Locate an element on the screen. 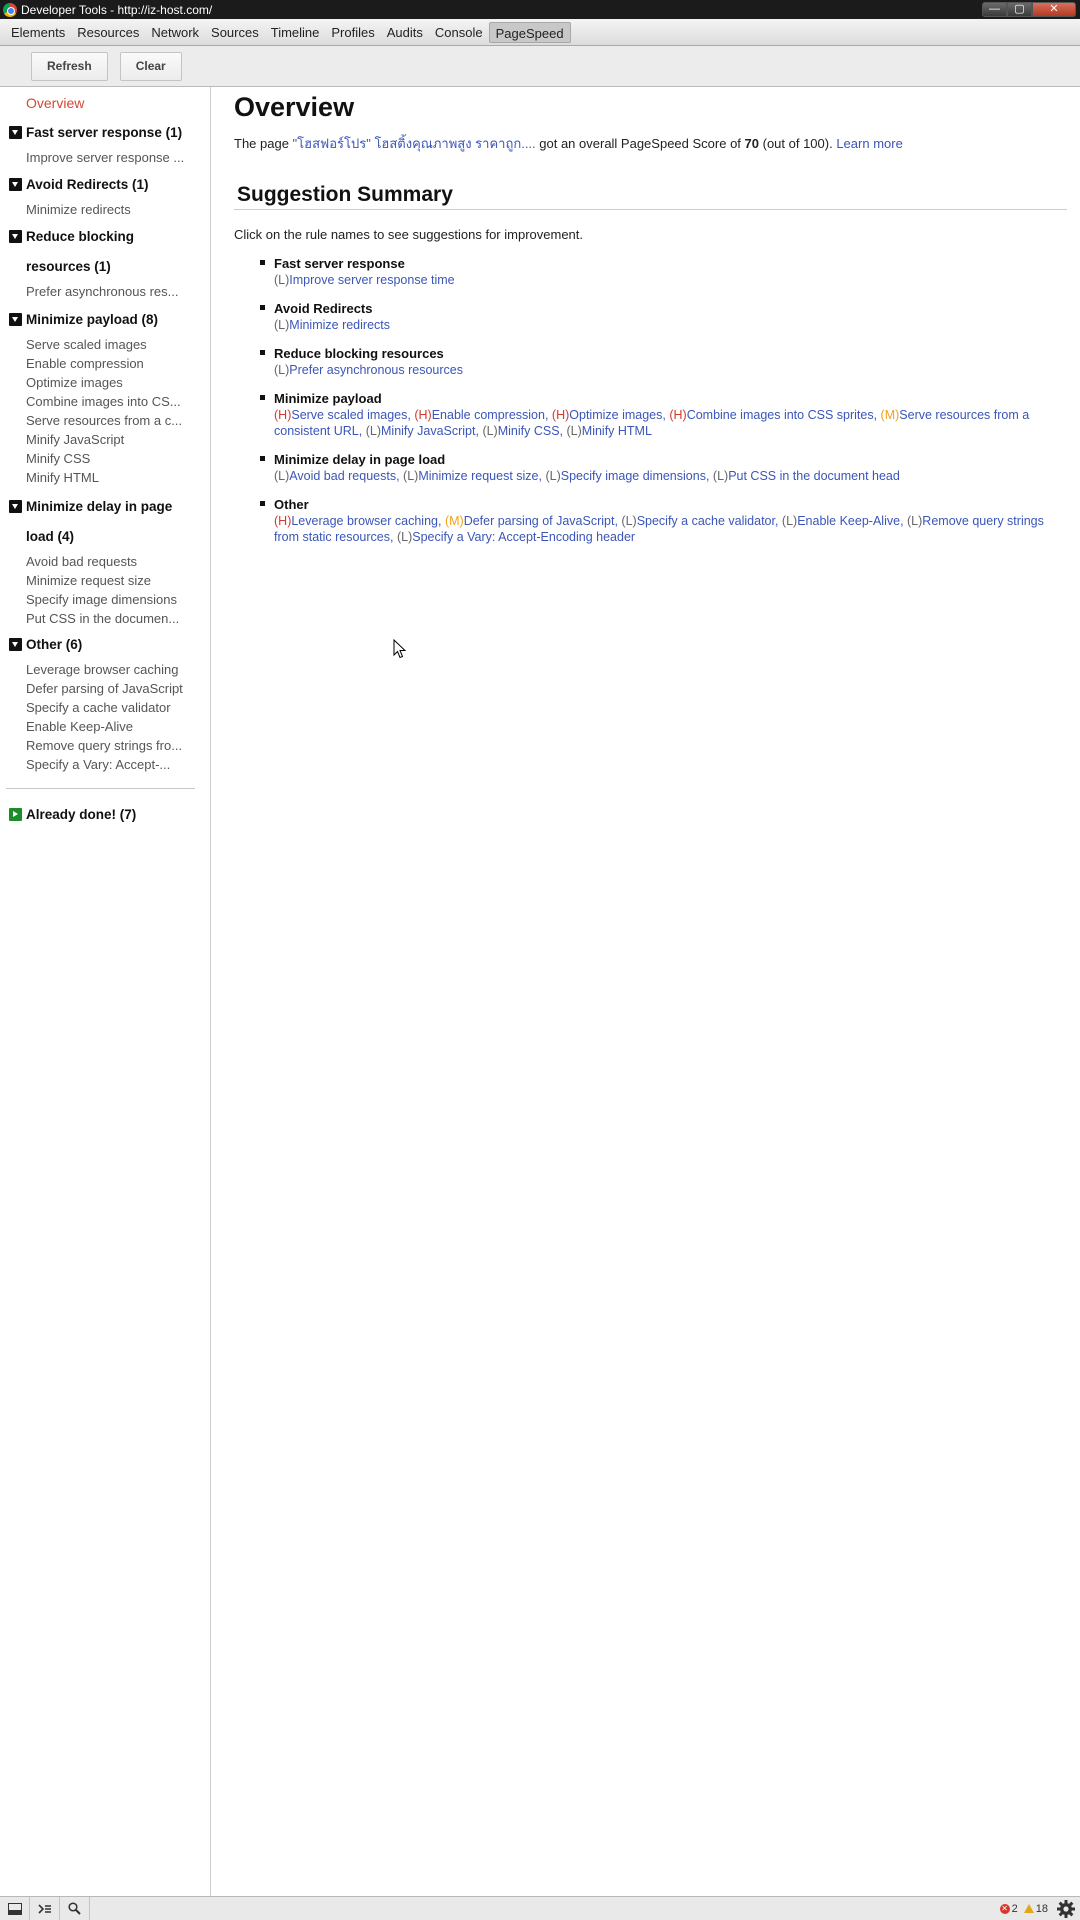 The height and width of the screenshot is (1920, 1080). clear-button: Clear is located at coordinates (150, 66).